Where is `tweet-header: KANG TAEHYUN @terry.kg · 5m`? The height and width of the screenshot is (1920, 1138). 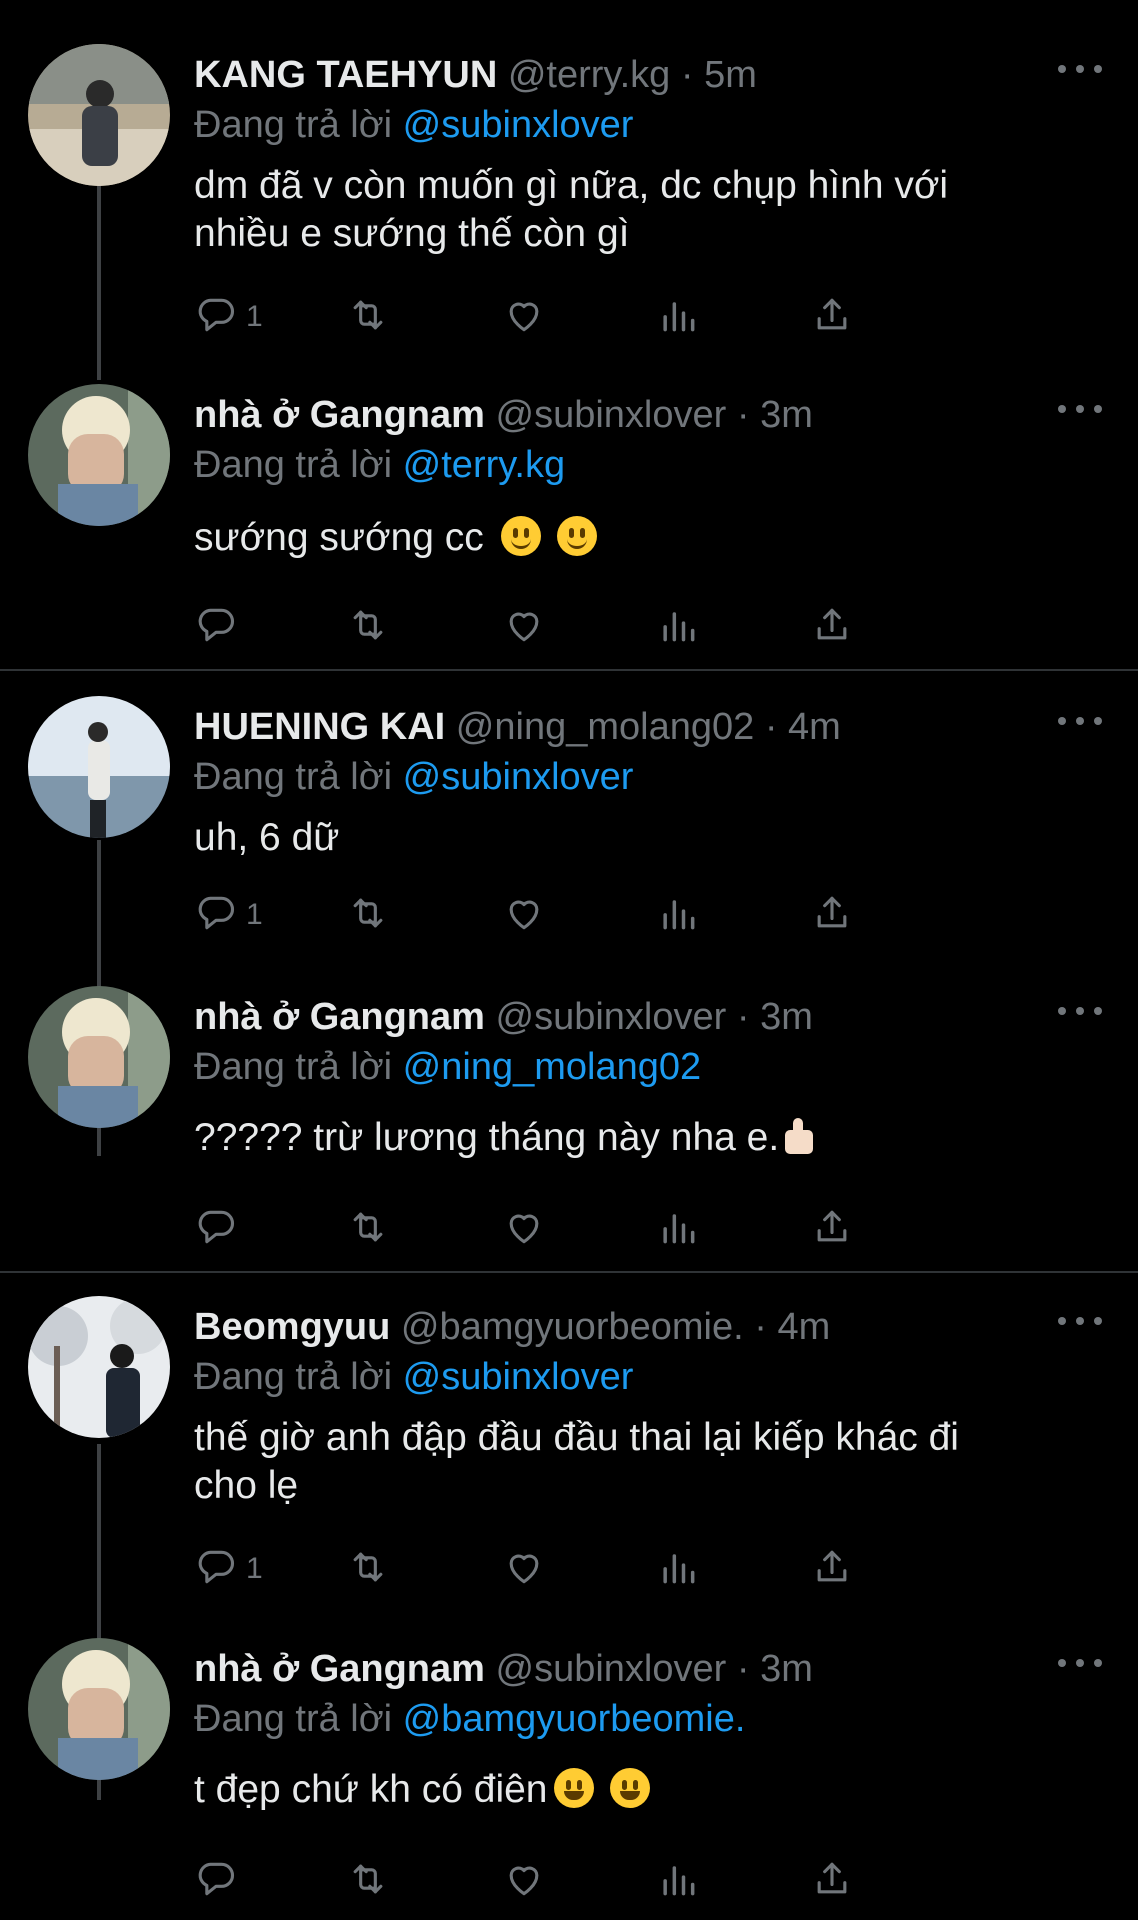
tweet-header: KANG TAEHYUN @terry.kg · 5m is located at coordinates (475, 75).